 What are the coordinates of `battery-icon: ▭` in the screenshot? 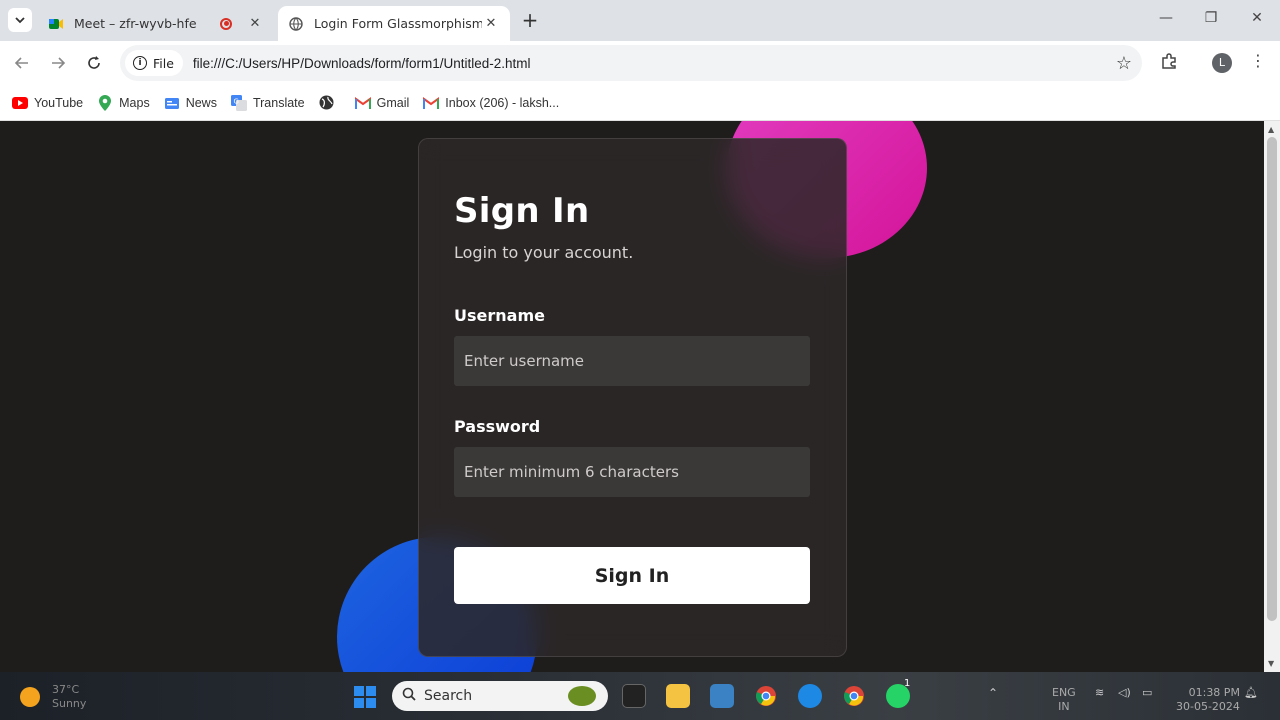 It's located at (1147, 693).